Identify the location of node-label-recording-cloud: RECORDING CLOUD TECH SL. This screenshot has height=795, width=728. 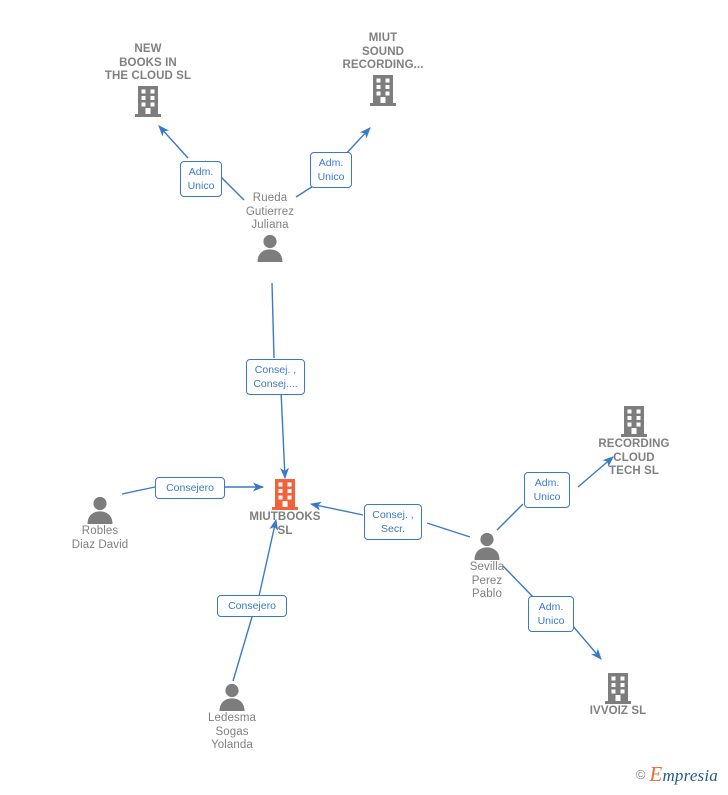
(634, 457).